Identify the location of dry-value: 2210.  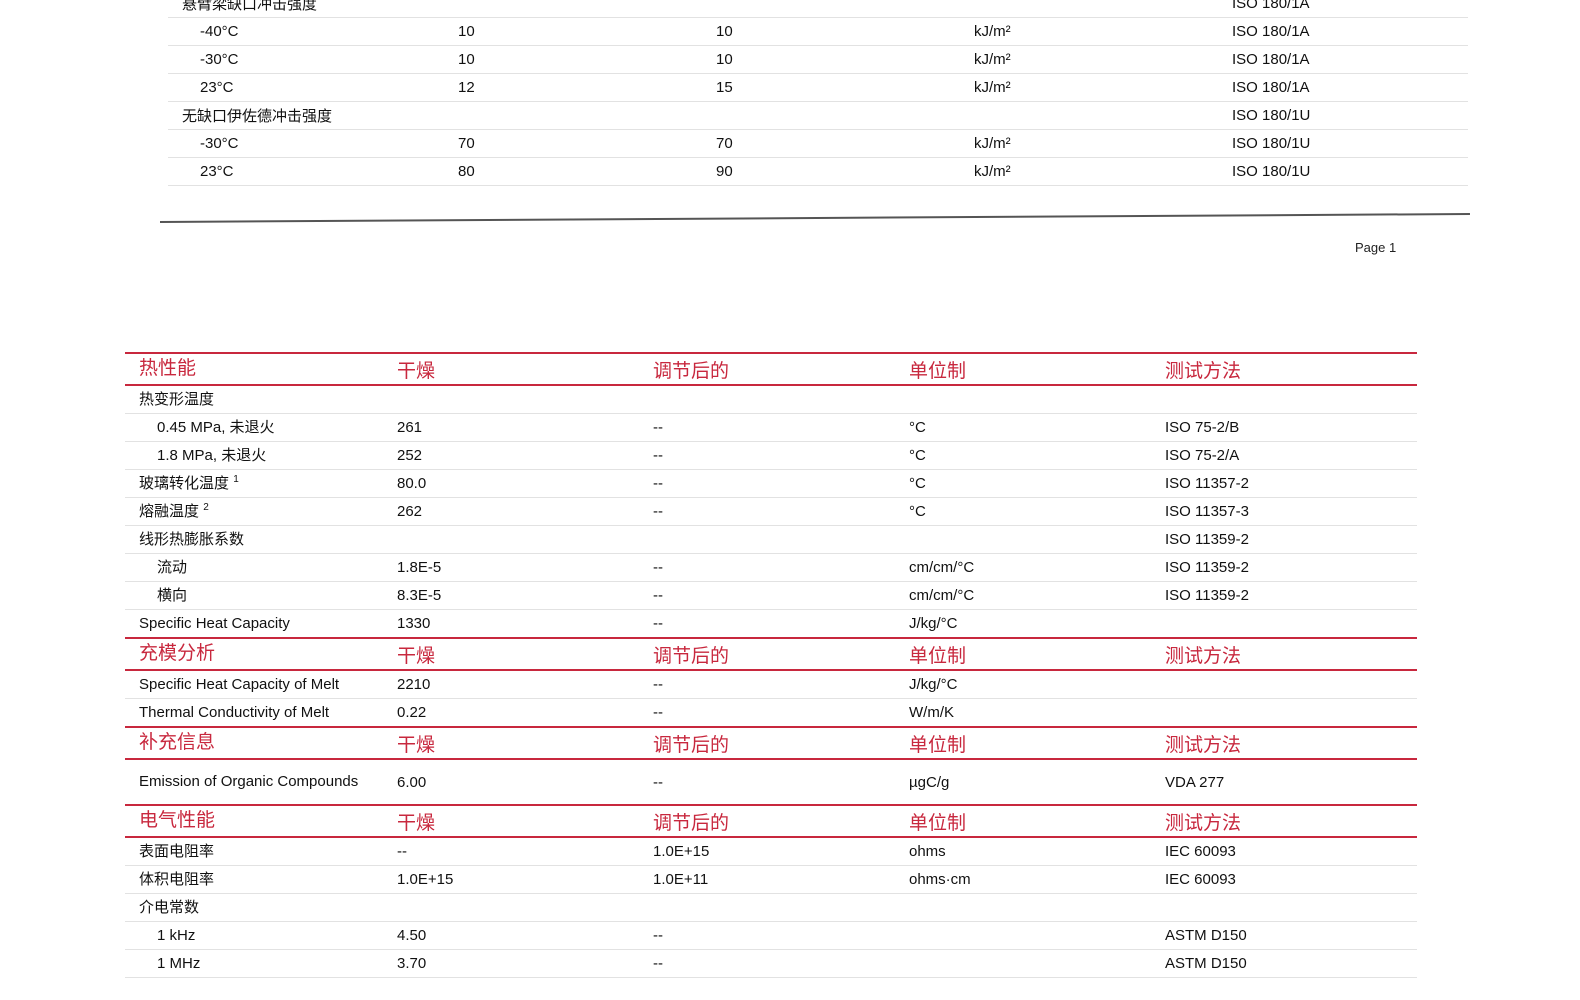
(525, 684).